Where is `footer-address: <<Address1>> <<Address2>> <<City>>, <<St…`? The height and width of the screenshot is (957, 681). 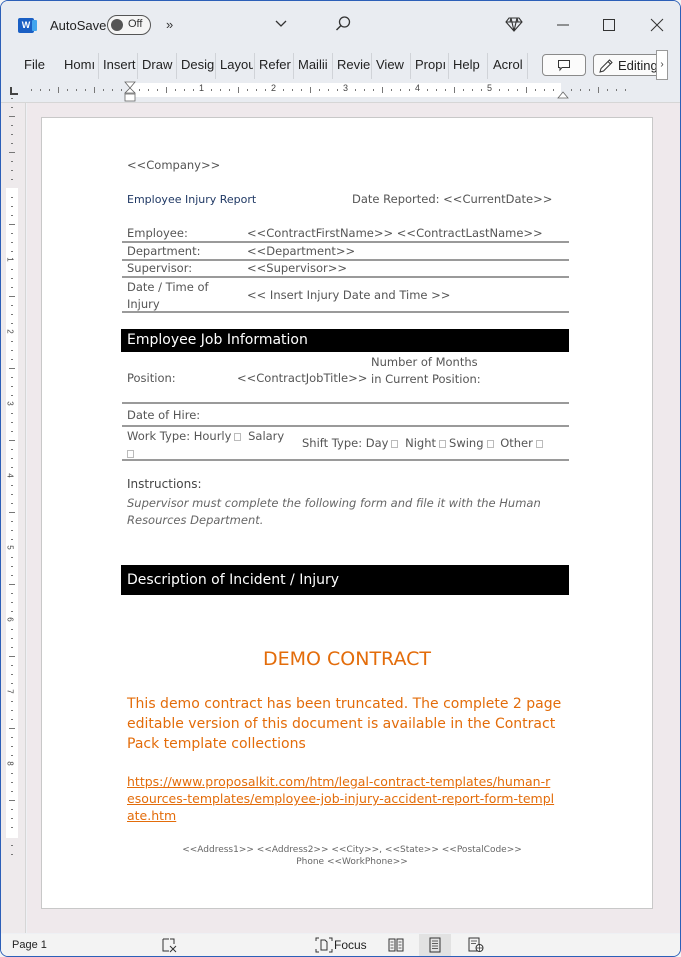
footer-address: <<Address1>> <<Address2>> <<City>>, <<St… is located at coordinates (352, 850).